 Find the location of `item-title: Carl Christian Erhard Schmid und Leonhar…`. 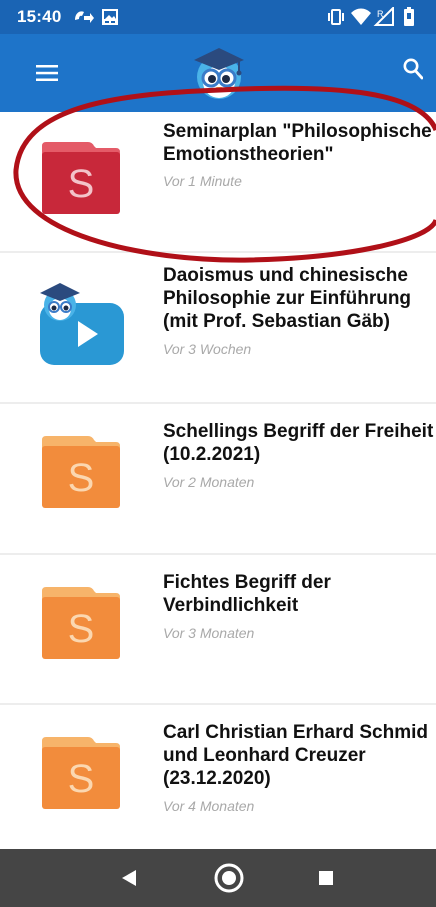

item-title: Carl Christian Erhard Schmid und Leonhar… is located at coordinates (296, 755).